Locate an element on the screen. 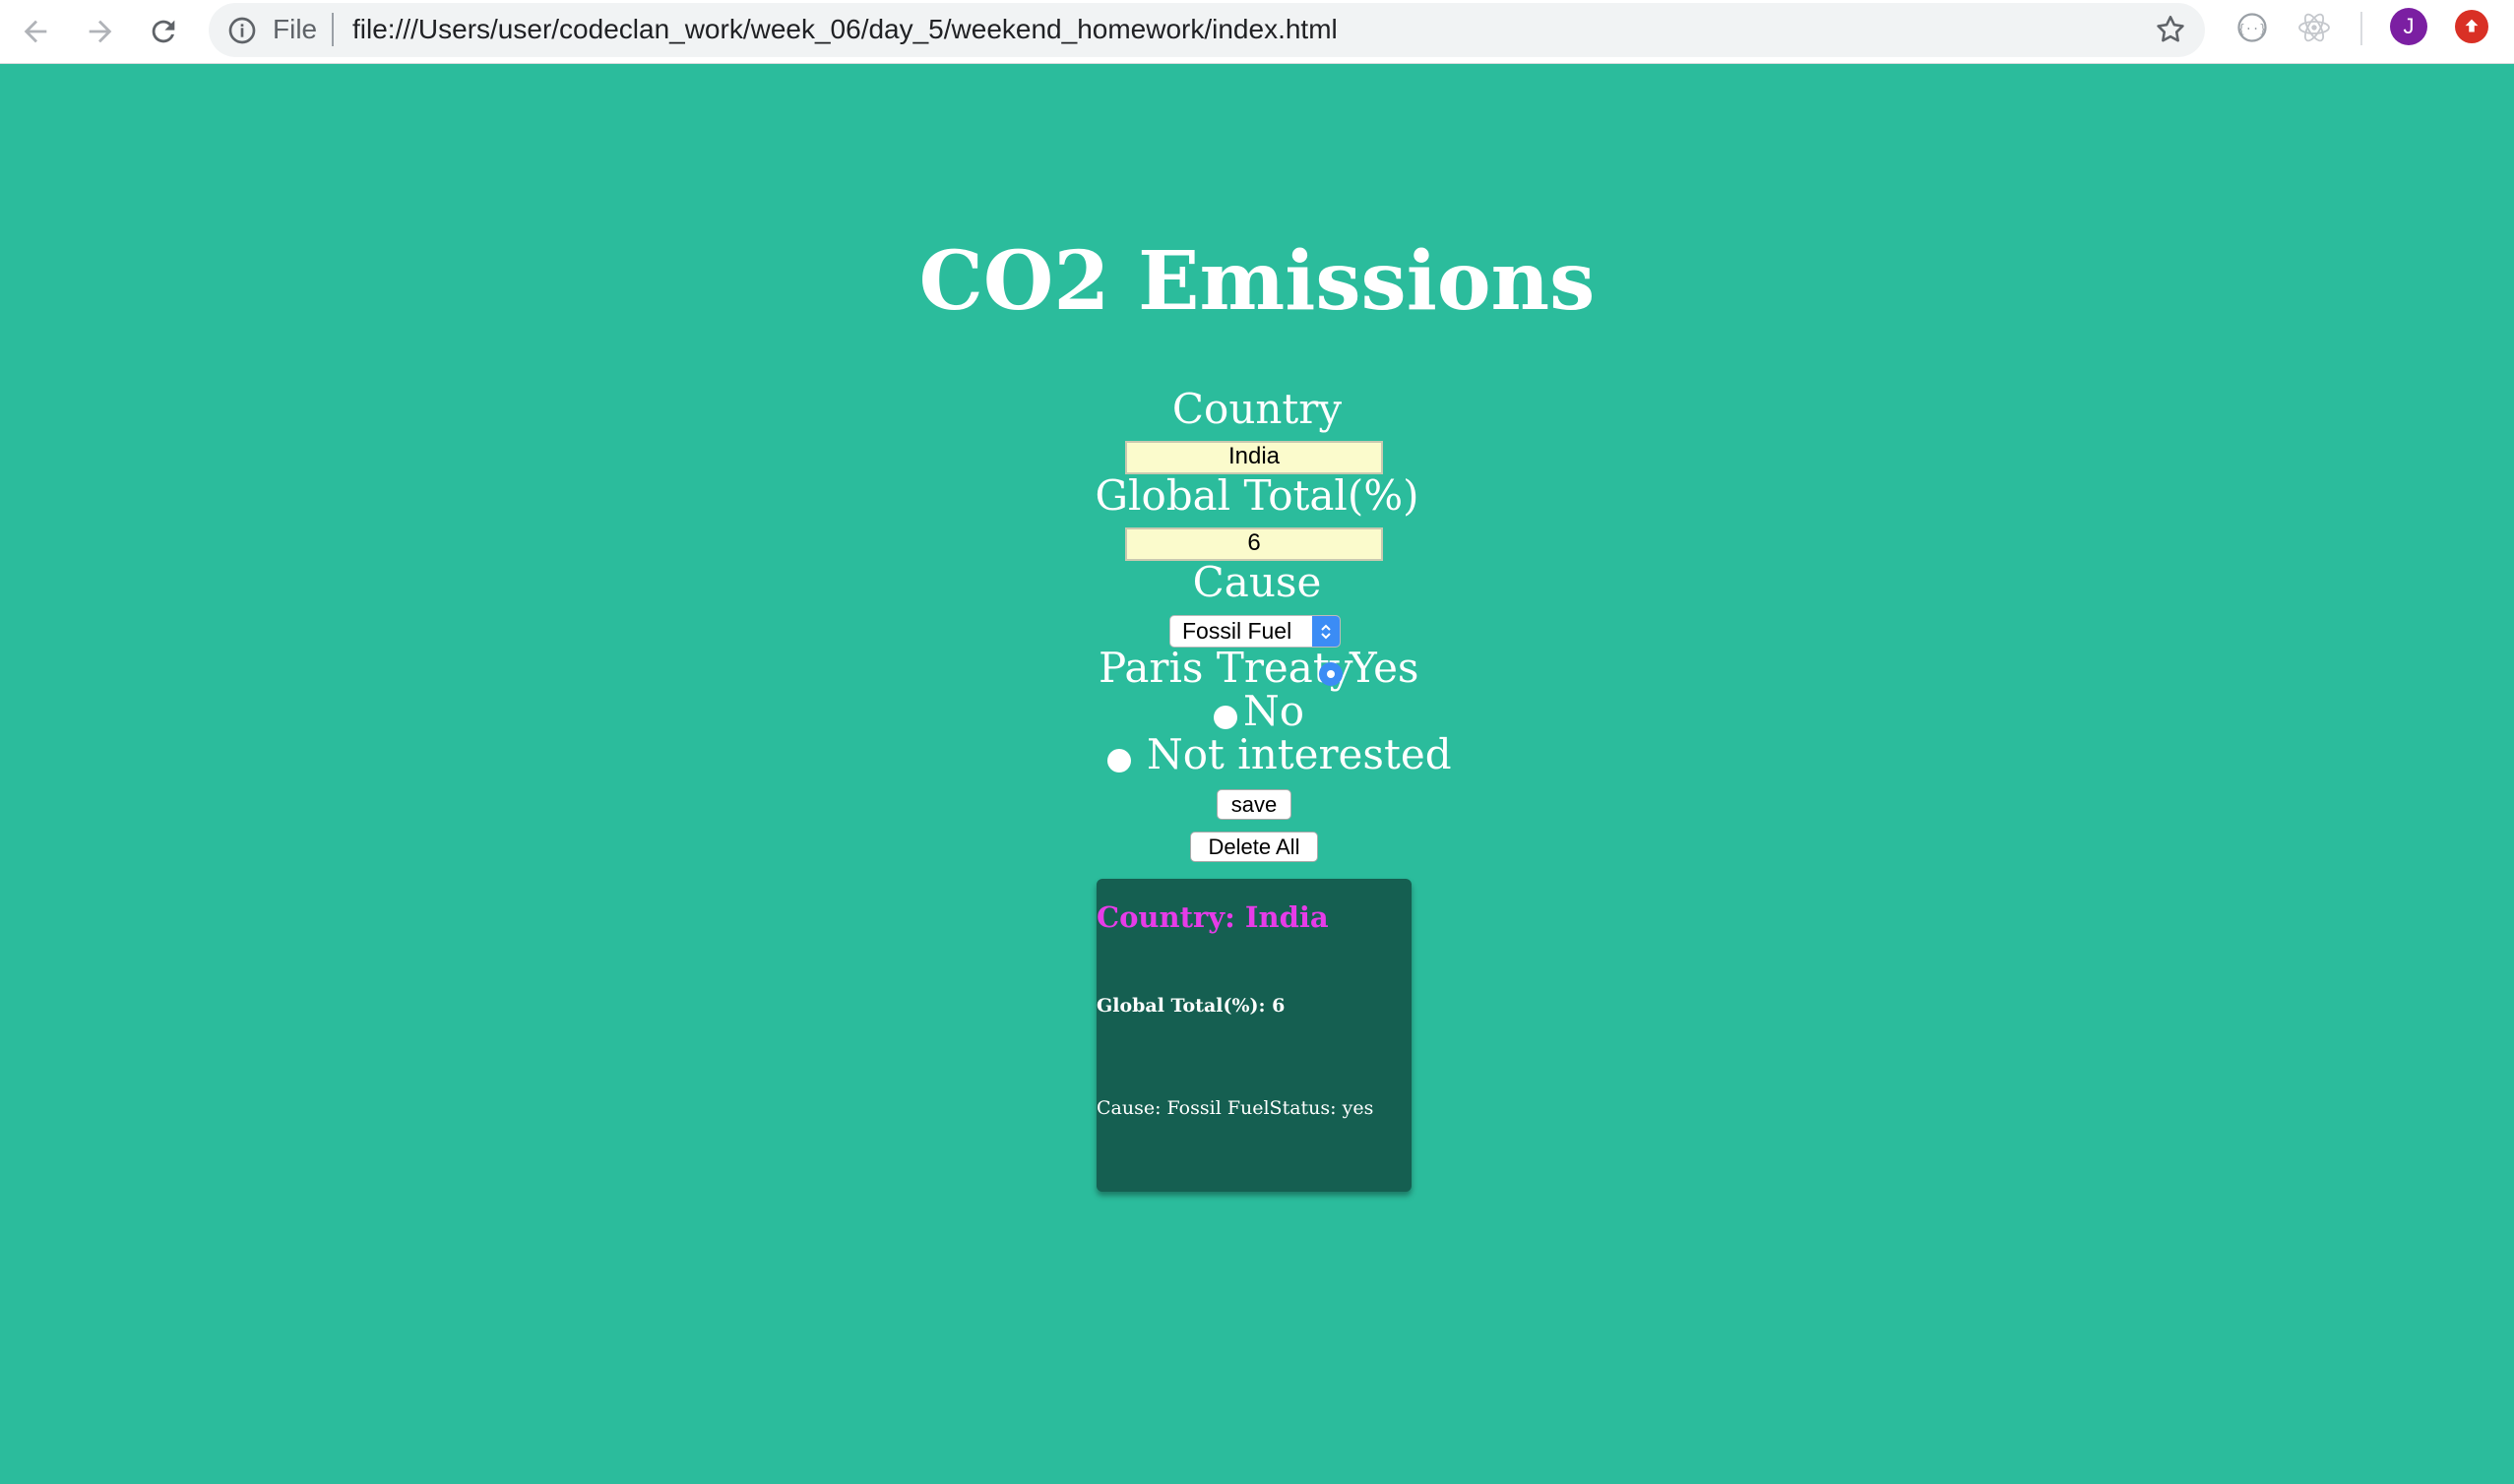  page-title: CO2 Emissions is located at coordinates (1257, 282).